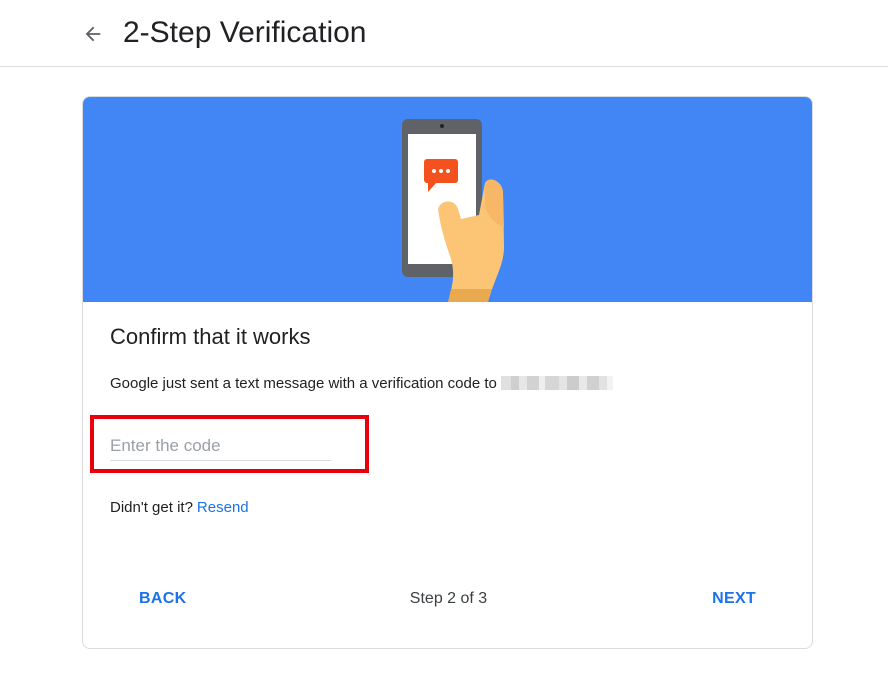 Image resolution: width=888 pixels, height=700 pixels. What do you see at coordinates (223, 507) in the screenshot?
I see `resend-link: Resend` at bounding box center [223, 507].